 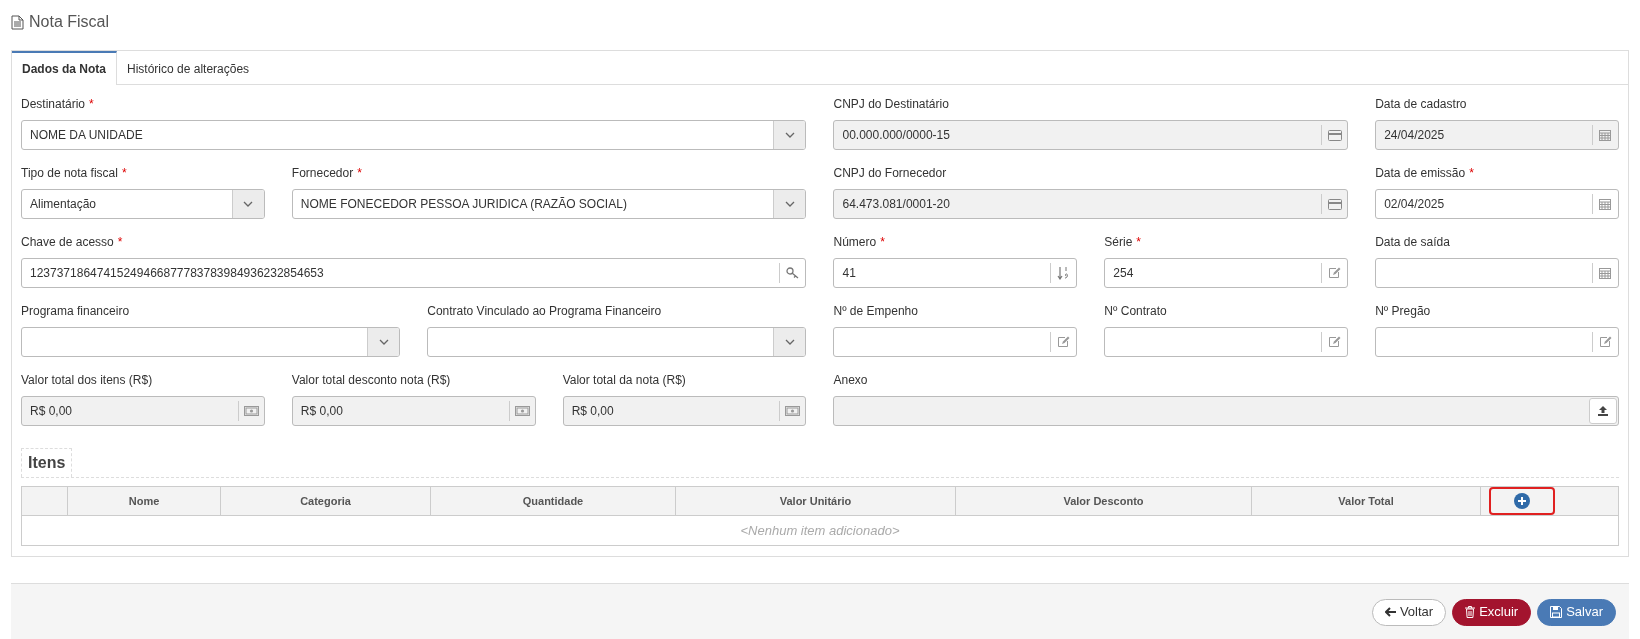 What do you see at coordinates (820, 531) in the screenshot?
I see `empty-message: <Nenhum item adicionado>` at bounding box center [820, 531].